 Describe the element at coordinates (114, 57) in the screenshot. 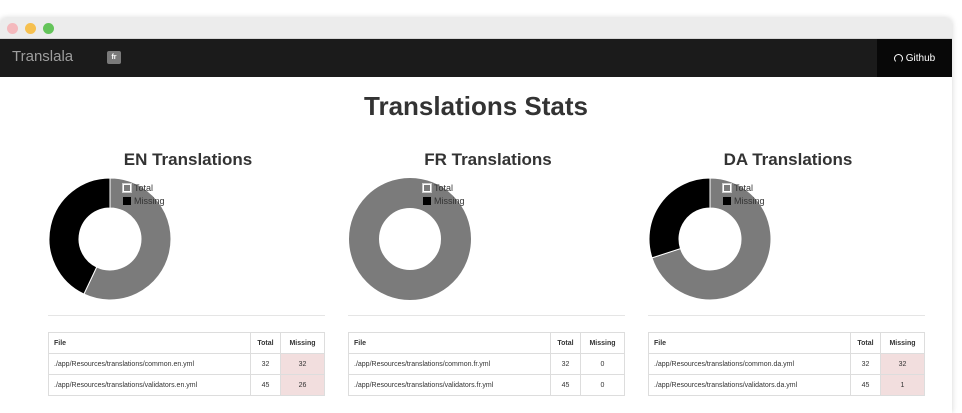

I see `language-badge: fr` at that location.